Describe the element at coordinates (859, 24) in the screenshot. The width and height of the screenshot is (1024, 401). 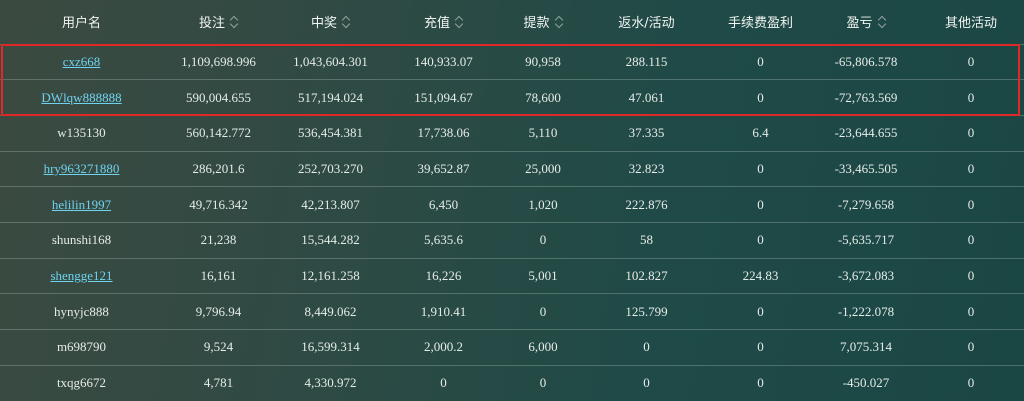
I see `column-header-label: 盈亏` at that location.